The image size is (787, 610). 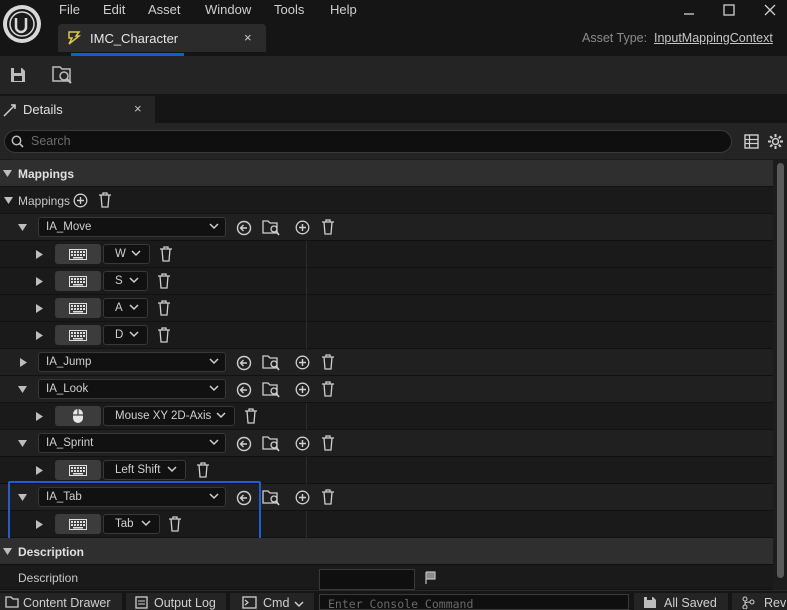 What do you see at coordinates (780, 370) in the screenshot?
I see `scrollbar-thumb` at bounding box center [780, 370].